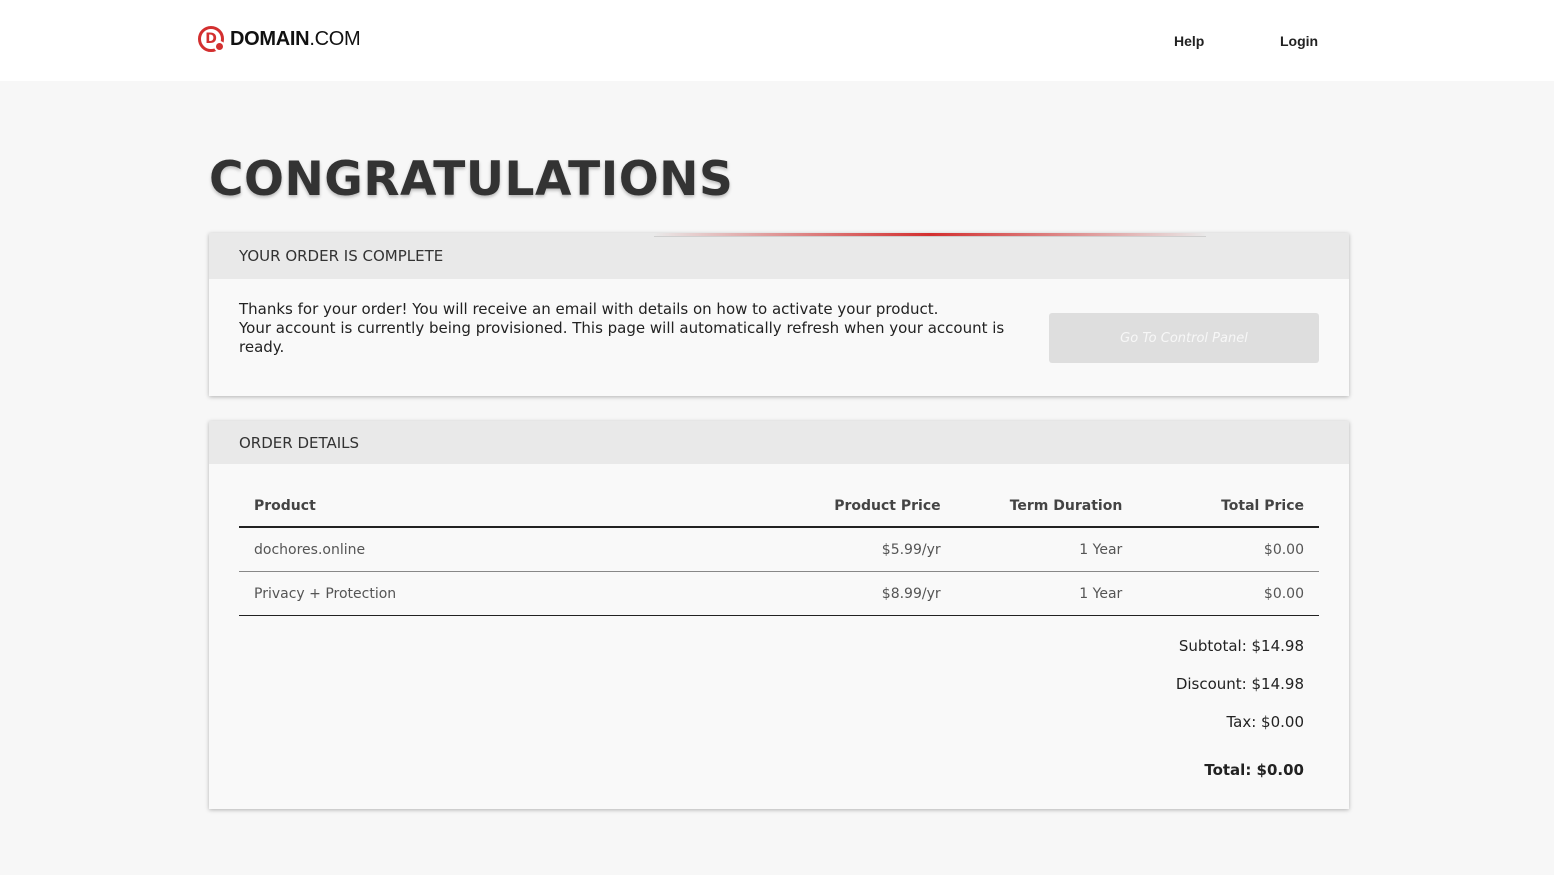 This screenshot has width=1554, height=875. I want to click on logo-text-main: DOMAIN, so click(270, 38).